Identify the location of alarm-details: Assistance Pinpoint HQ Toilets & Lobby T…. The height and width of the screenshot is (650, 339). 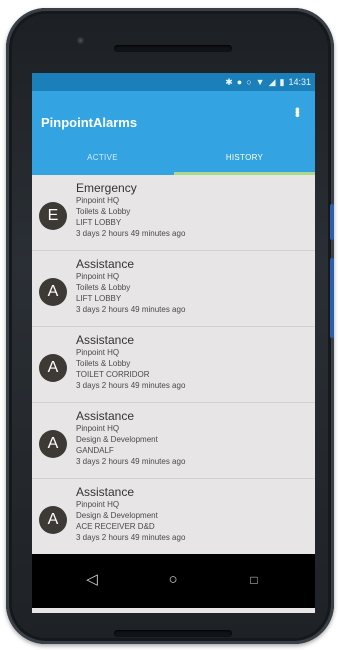
(130, 362).